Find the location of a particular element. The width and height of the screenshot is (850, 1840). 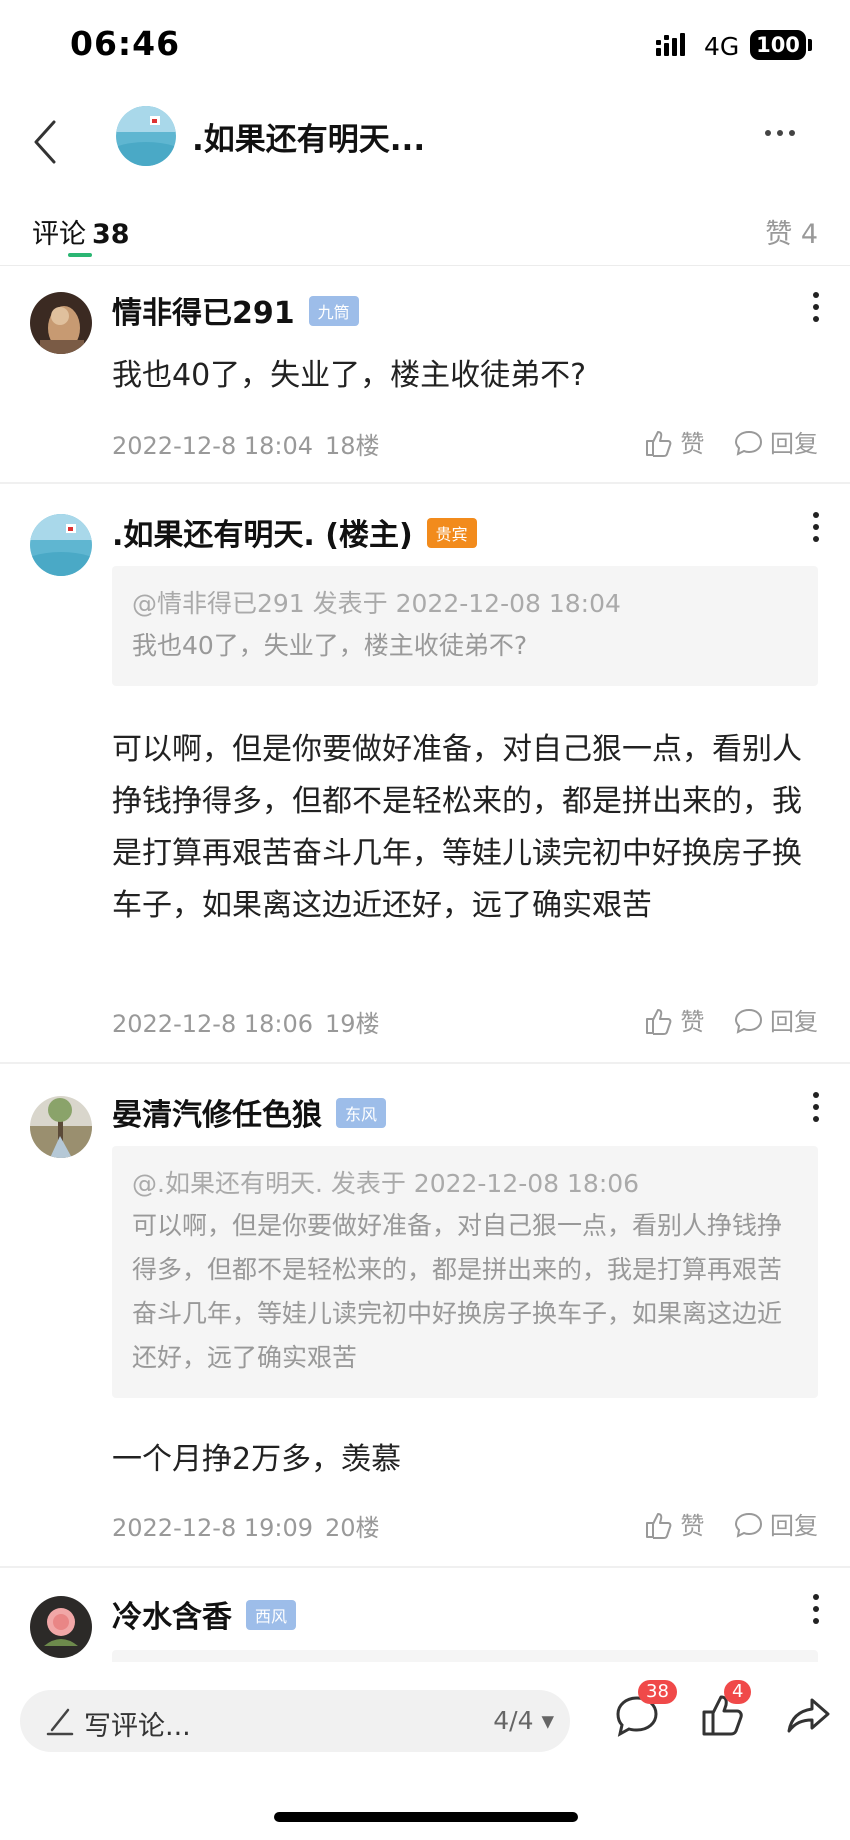

tab-comments: 评论 38 is located at coordinates (81, 231).